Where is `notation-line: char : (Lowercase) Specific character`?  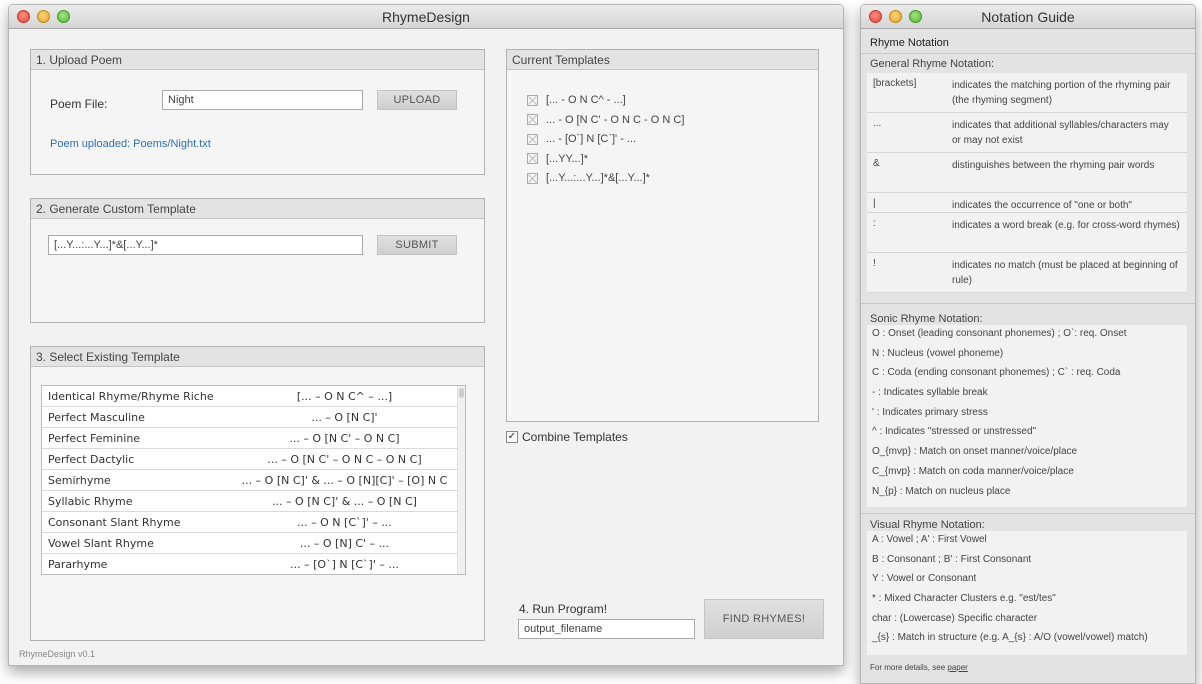 notation-line: char : (Lowercase) Specific character is located at coordinates (955, 618).